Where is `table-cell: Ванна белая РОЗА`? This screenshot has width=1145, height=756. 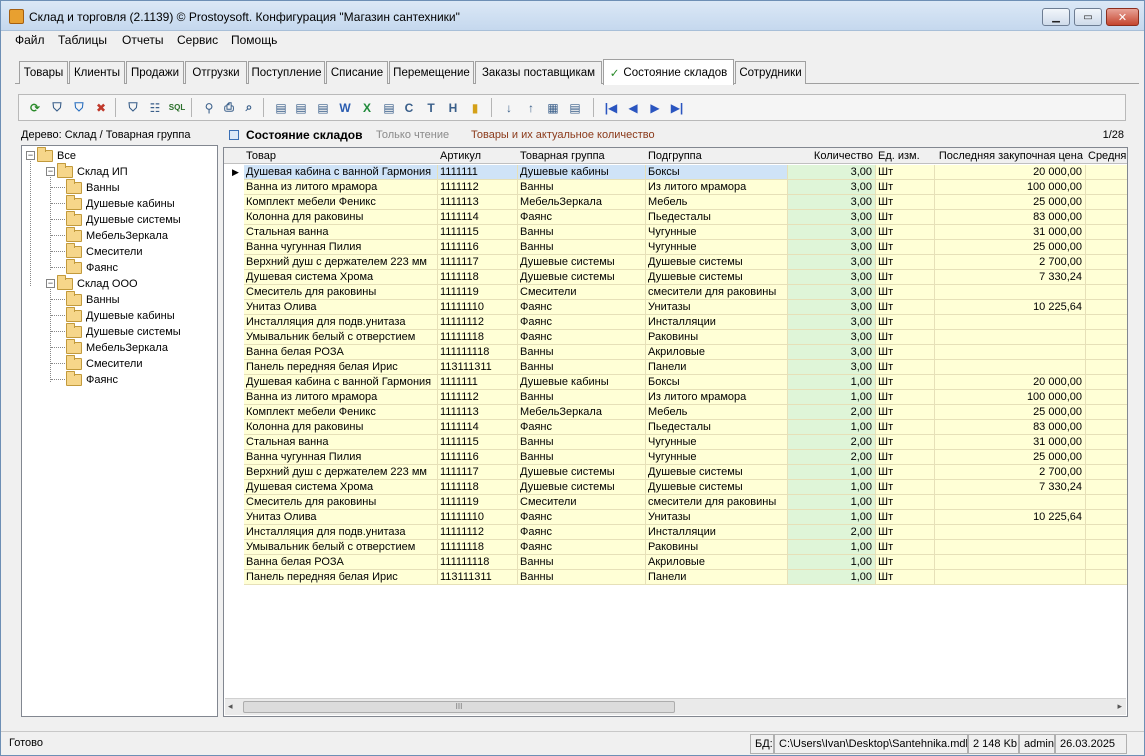 table-cell: Ванна белая РОЗА is located at coordinates (341, 352).